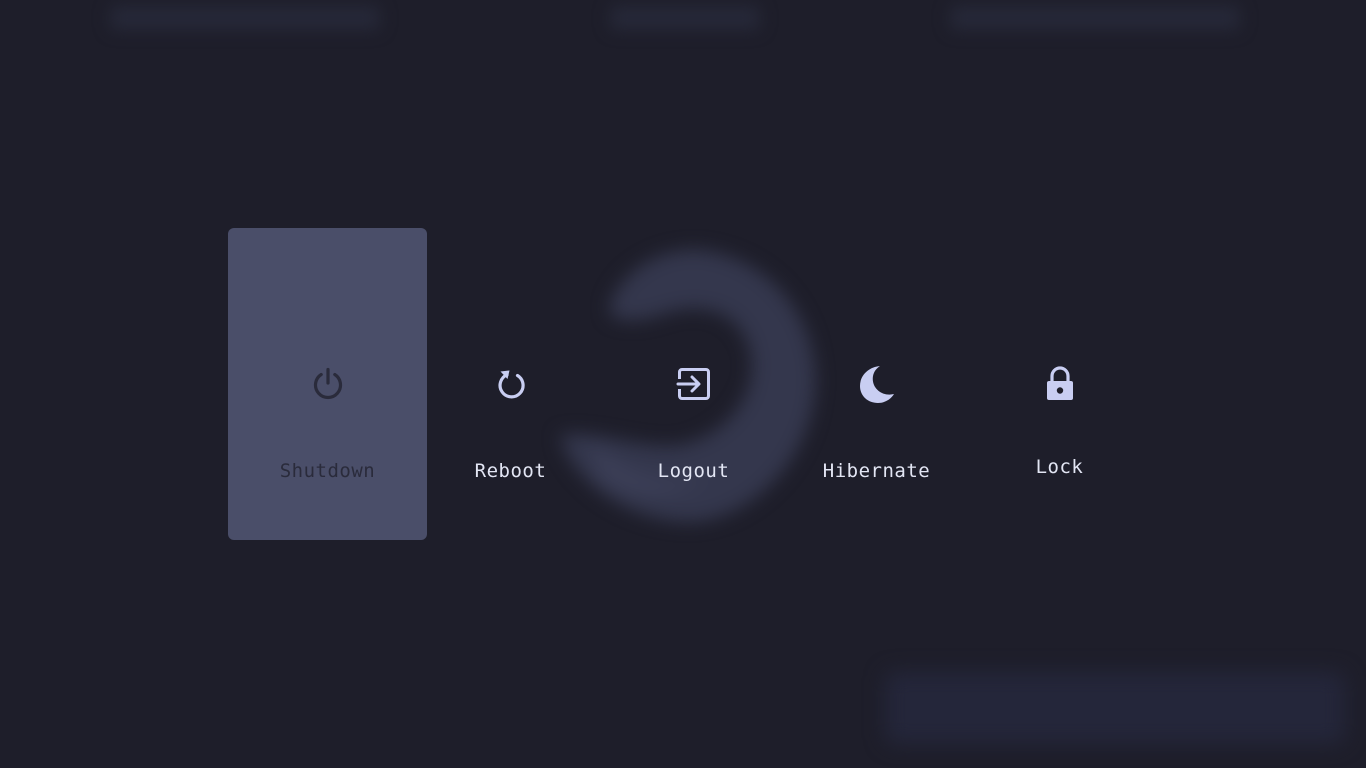 This screenshot has height=768, width=1366. I want to click on logout-icon, so click(694, 384).